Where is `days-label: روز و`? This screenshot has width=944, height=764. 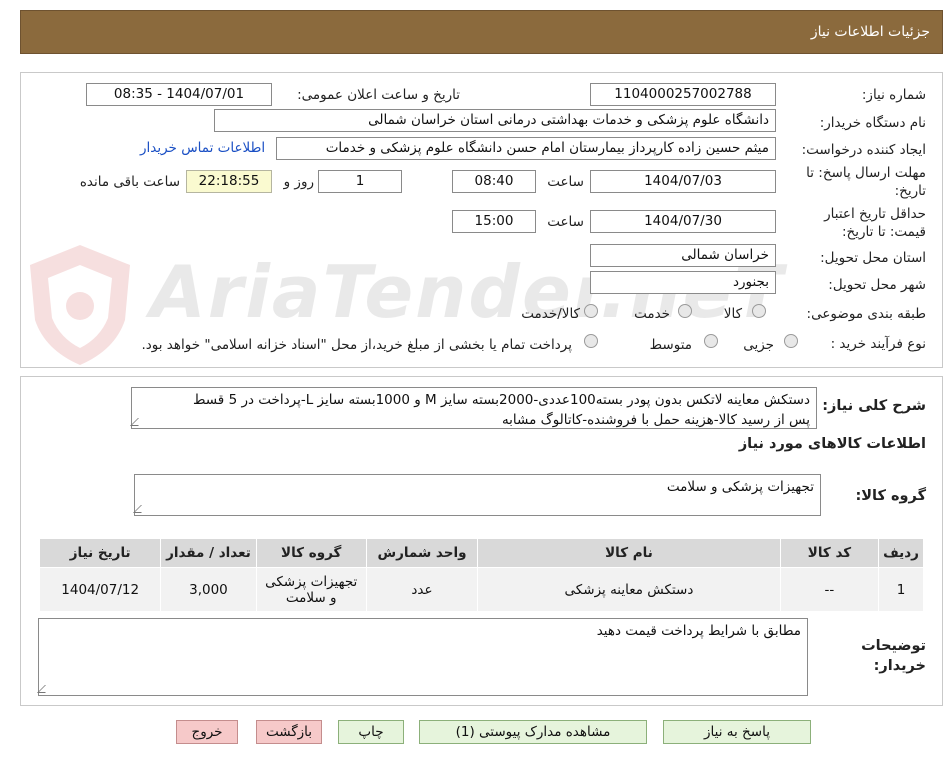 days-label: روز و is located at coordinates (298, 182).